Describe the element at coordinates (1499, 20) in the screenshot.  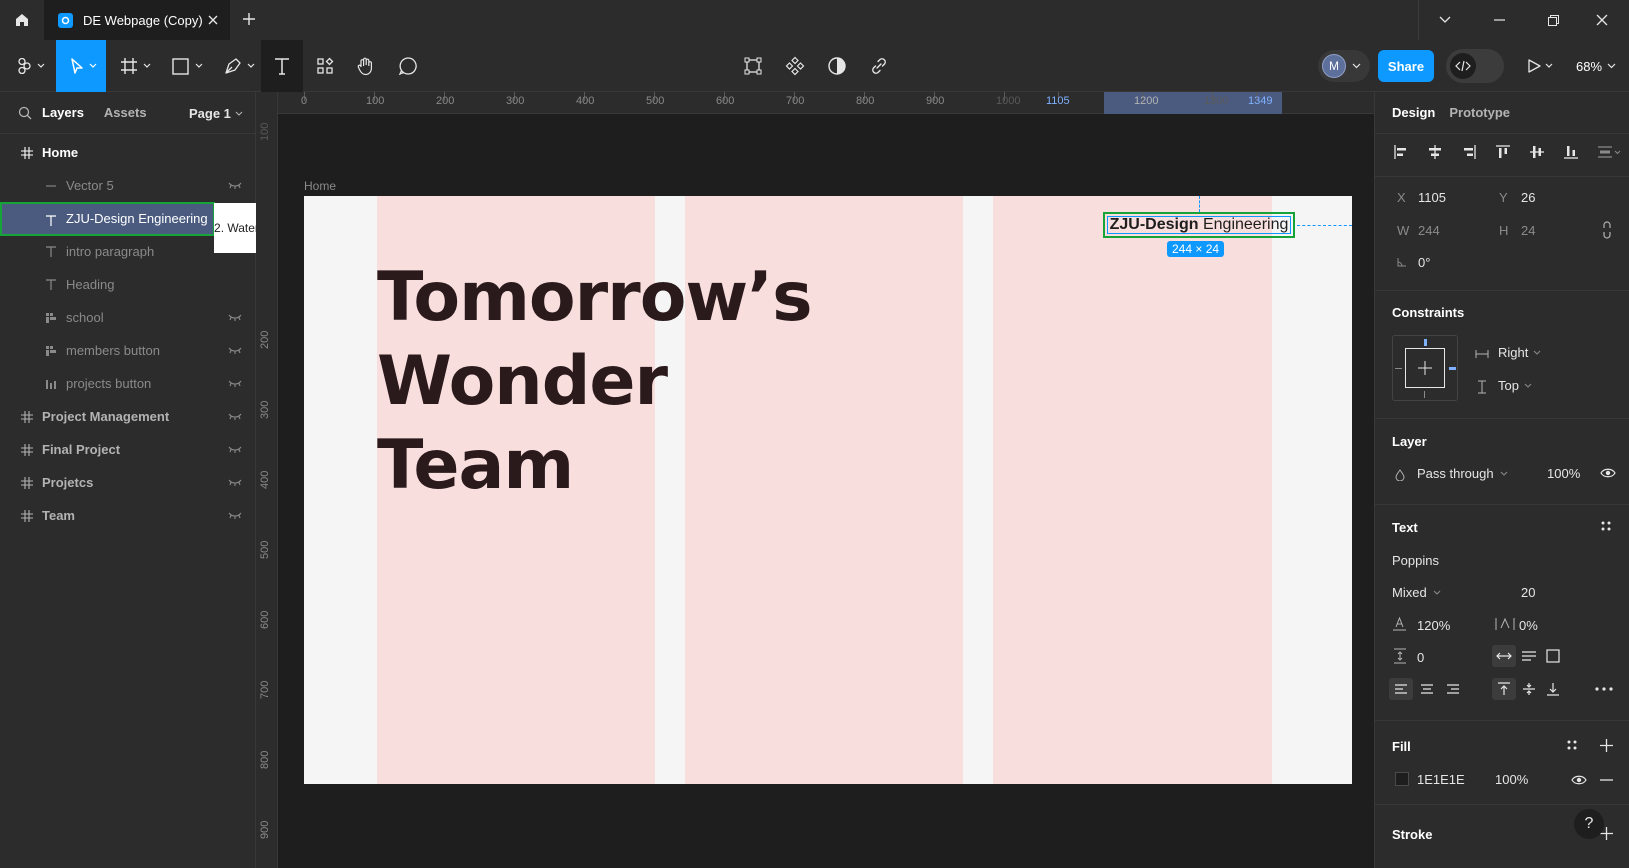
I see `minimize-icon` at that location.